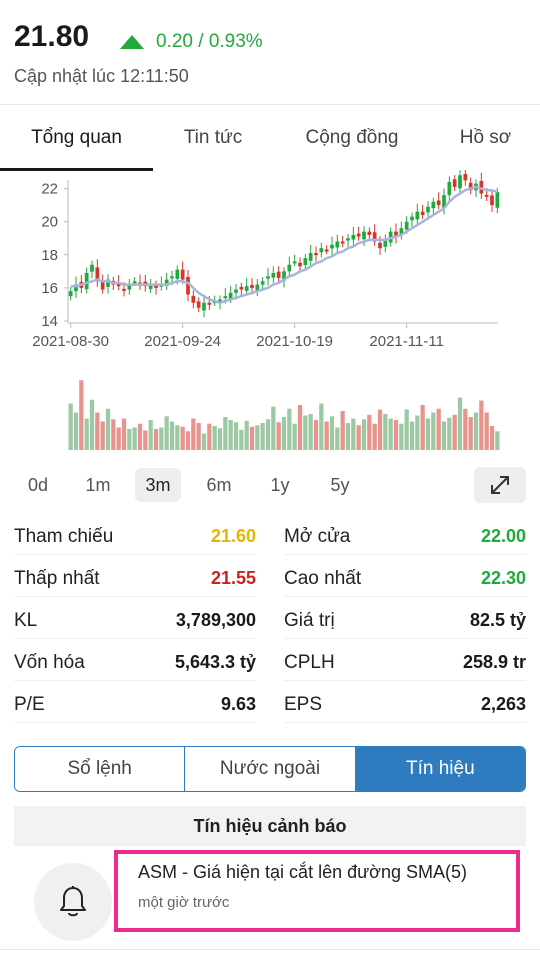  Describe the element at coordinates (73, 901) in the screenshot. I see `bell-icon` at that location.